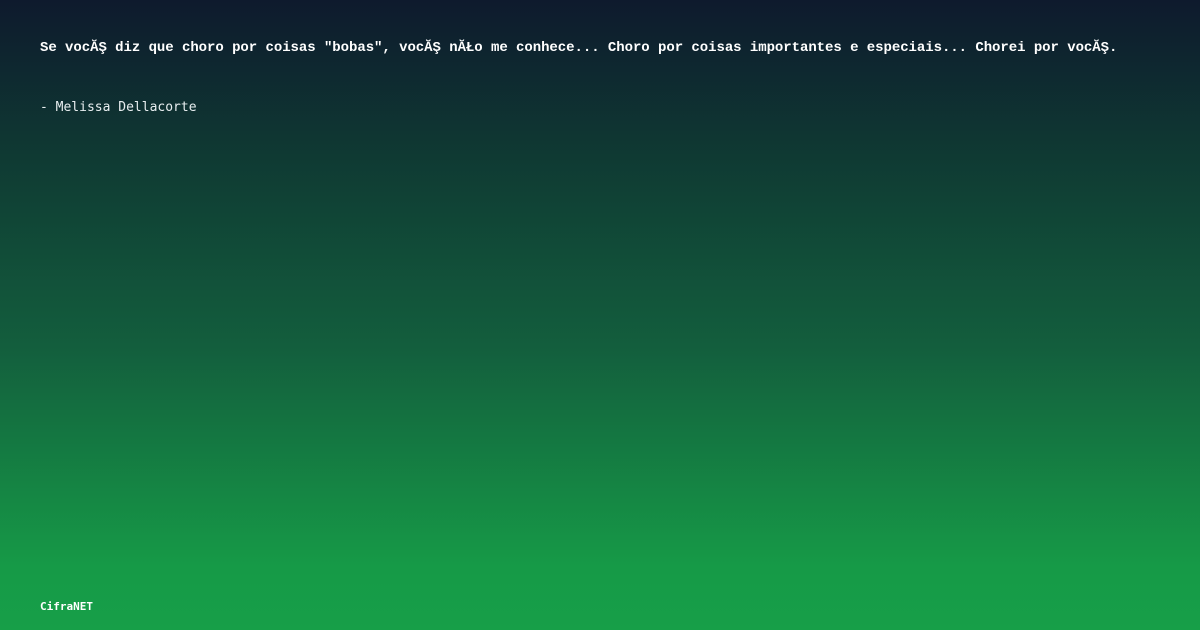 This screenshot has height=630, width=1200. What do you see at coordinates (66, 606) in the screenshot?
I see `brand-name: CifraNET` at bounding box center [66, 606].